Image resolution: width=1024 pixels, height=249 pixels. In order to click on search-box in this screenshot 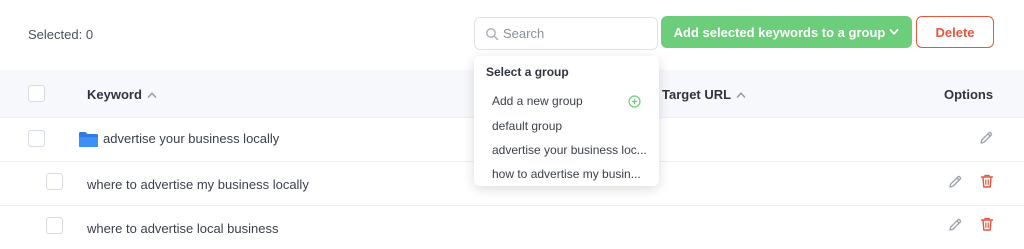, I will do `click(566, 33)`.